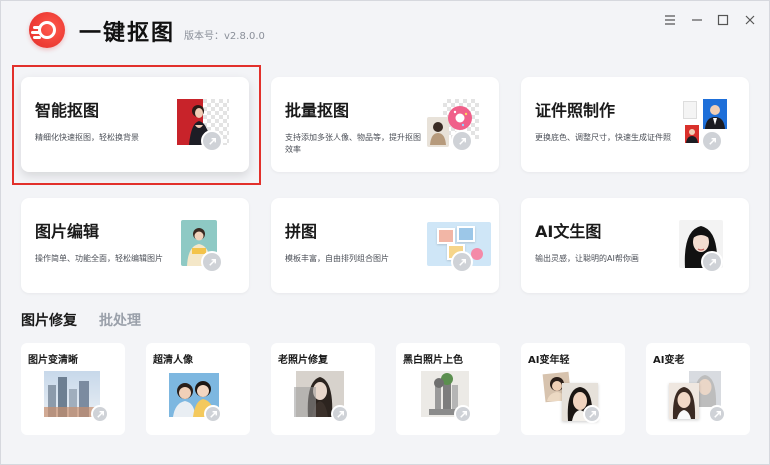 The width and height of the screenshot is (770, 465). What do you see at coordinates (723, 20) in the screenshot?
I see `maximize-icon` at bounding box center [723, 20].